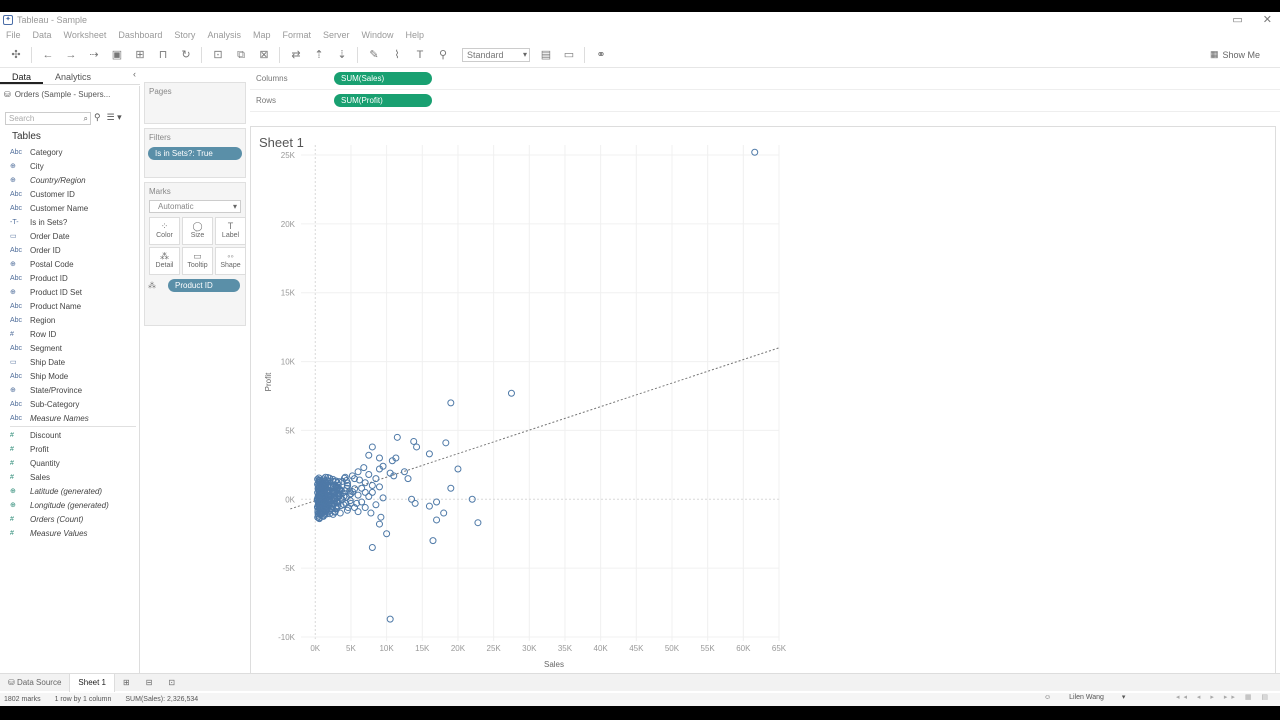 The height and width of the screenshot is (720, 1280). I want to click on menu-window: Window, so click(378, 35).